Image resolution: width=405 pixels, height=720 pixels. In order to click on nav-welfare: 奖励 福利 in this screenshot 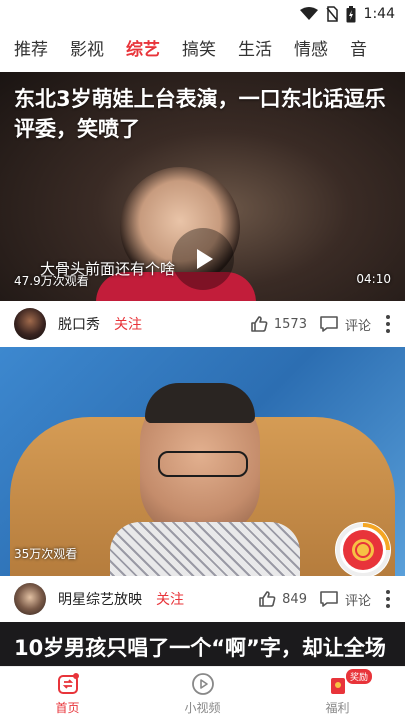, I will do `click(337, 693)`.